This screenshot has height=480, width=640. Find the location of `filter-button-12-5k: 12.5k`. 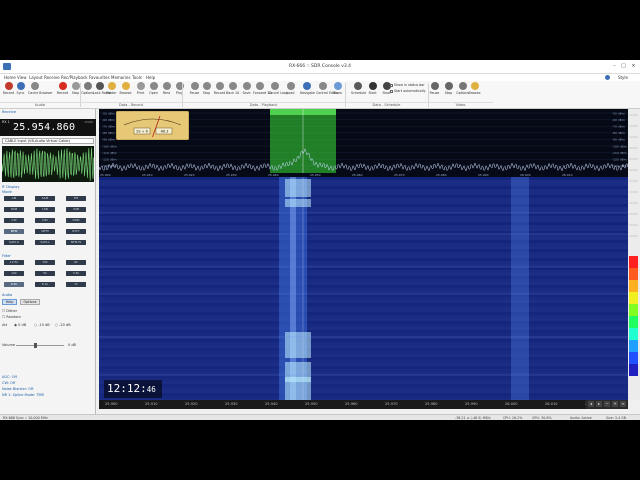

filter-button-12-5k: 12.5k is located at coordinates (14, 262).